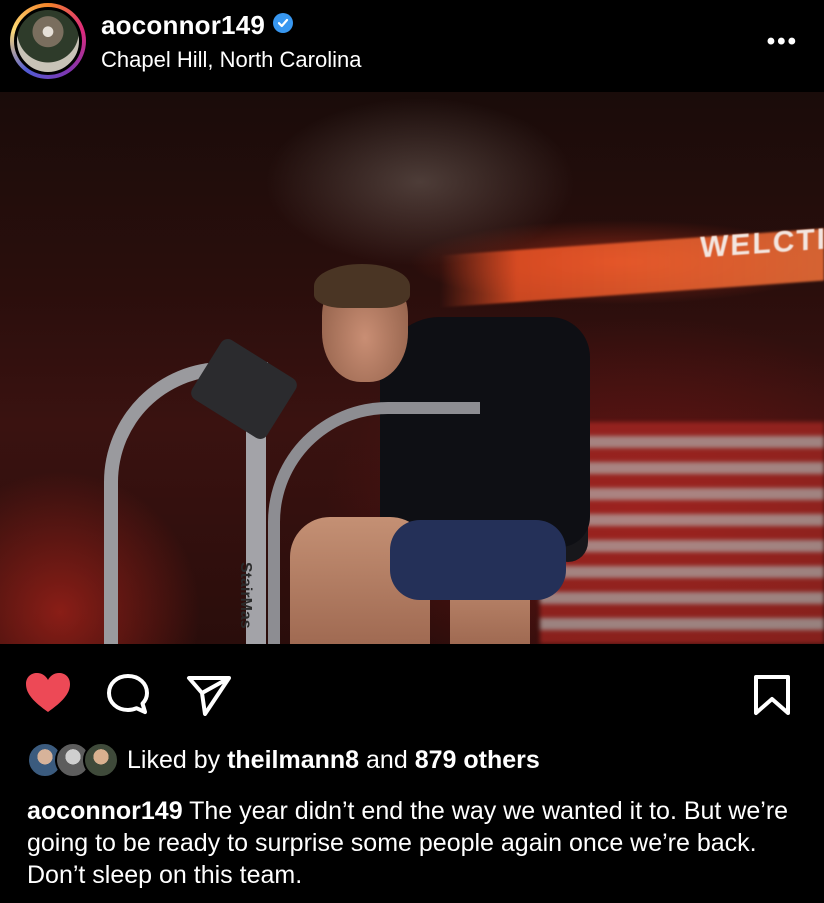 The width and height of the screenshot is (824, 903). I want to click on username-row: aoconnor149, so click(197, 25).